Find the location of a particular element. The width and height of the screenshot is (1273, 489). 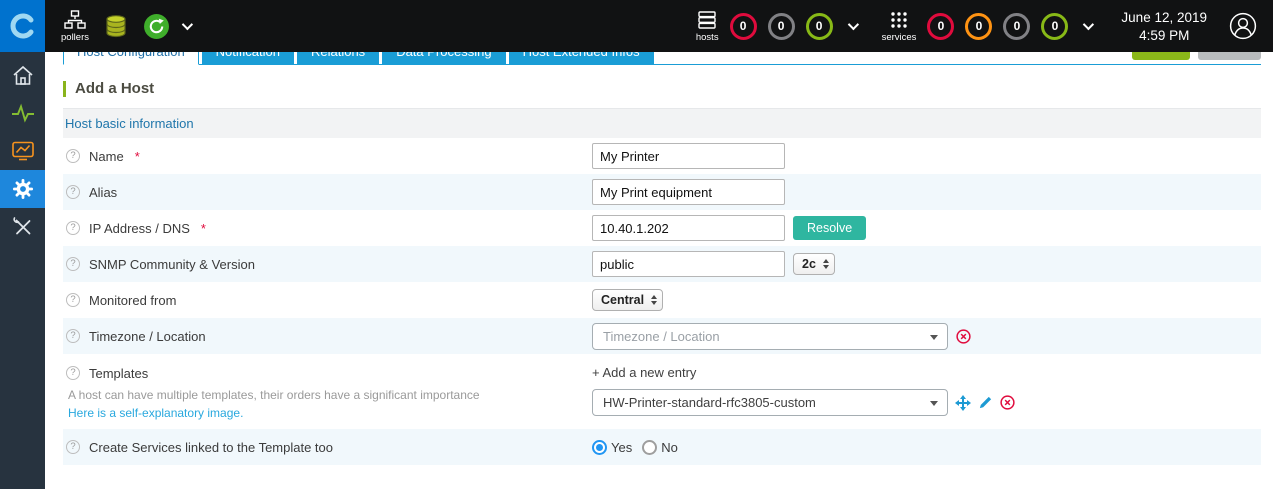

snmp-label: SNMP Community & Version is located at coordinates (172, 264).